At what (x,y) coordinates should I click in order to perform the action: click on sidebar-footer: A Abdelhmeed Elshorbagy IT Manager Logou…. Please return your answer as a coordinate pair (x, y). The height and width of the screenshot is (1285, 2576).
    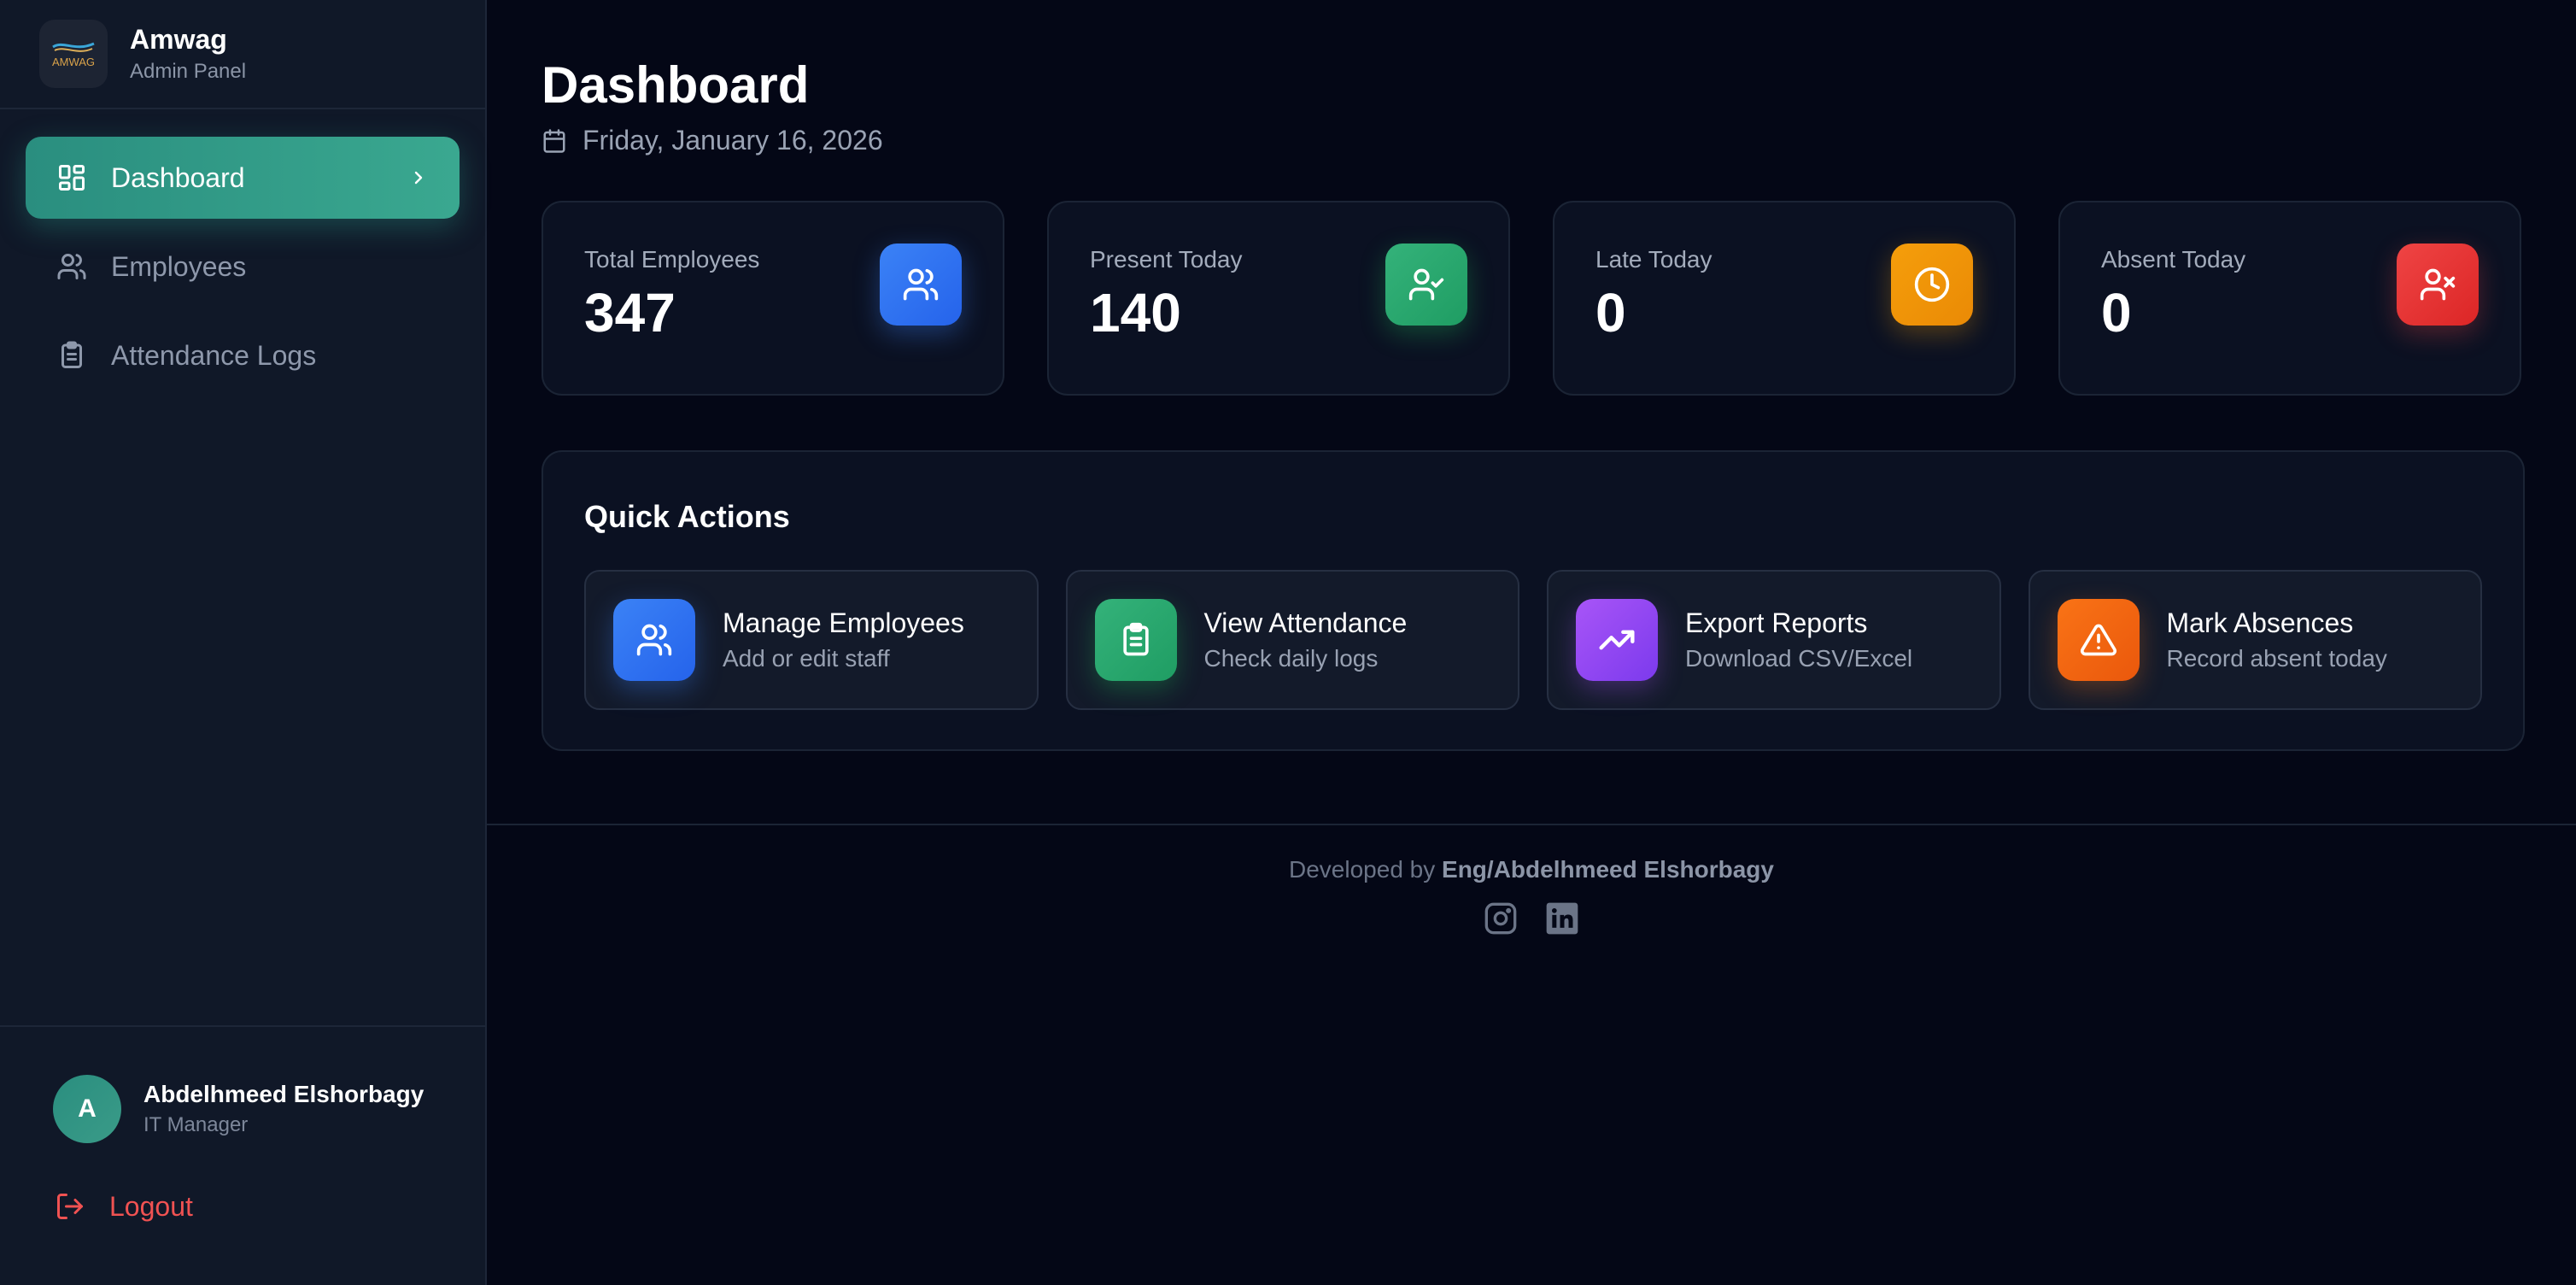
    Looking at the image, I should click on (243, 1155).